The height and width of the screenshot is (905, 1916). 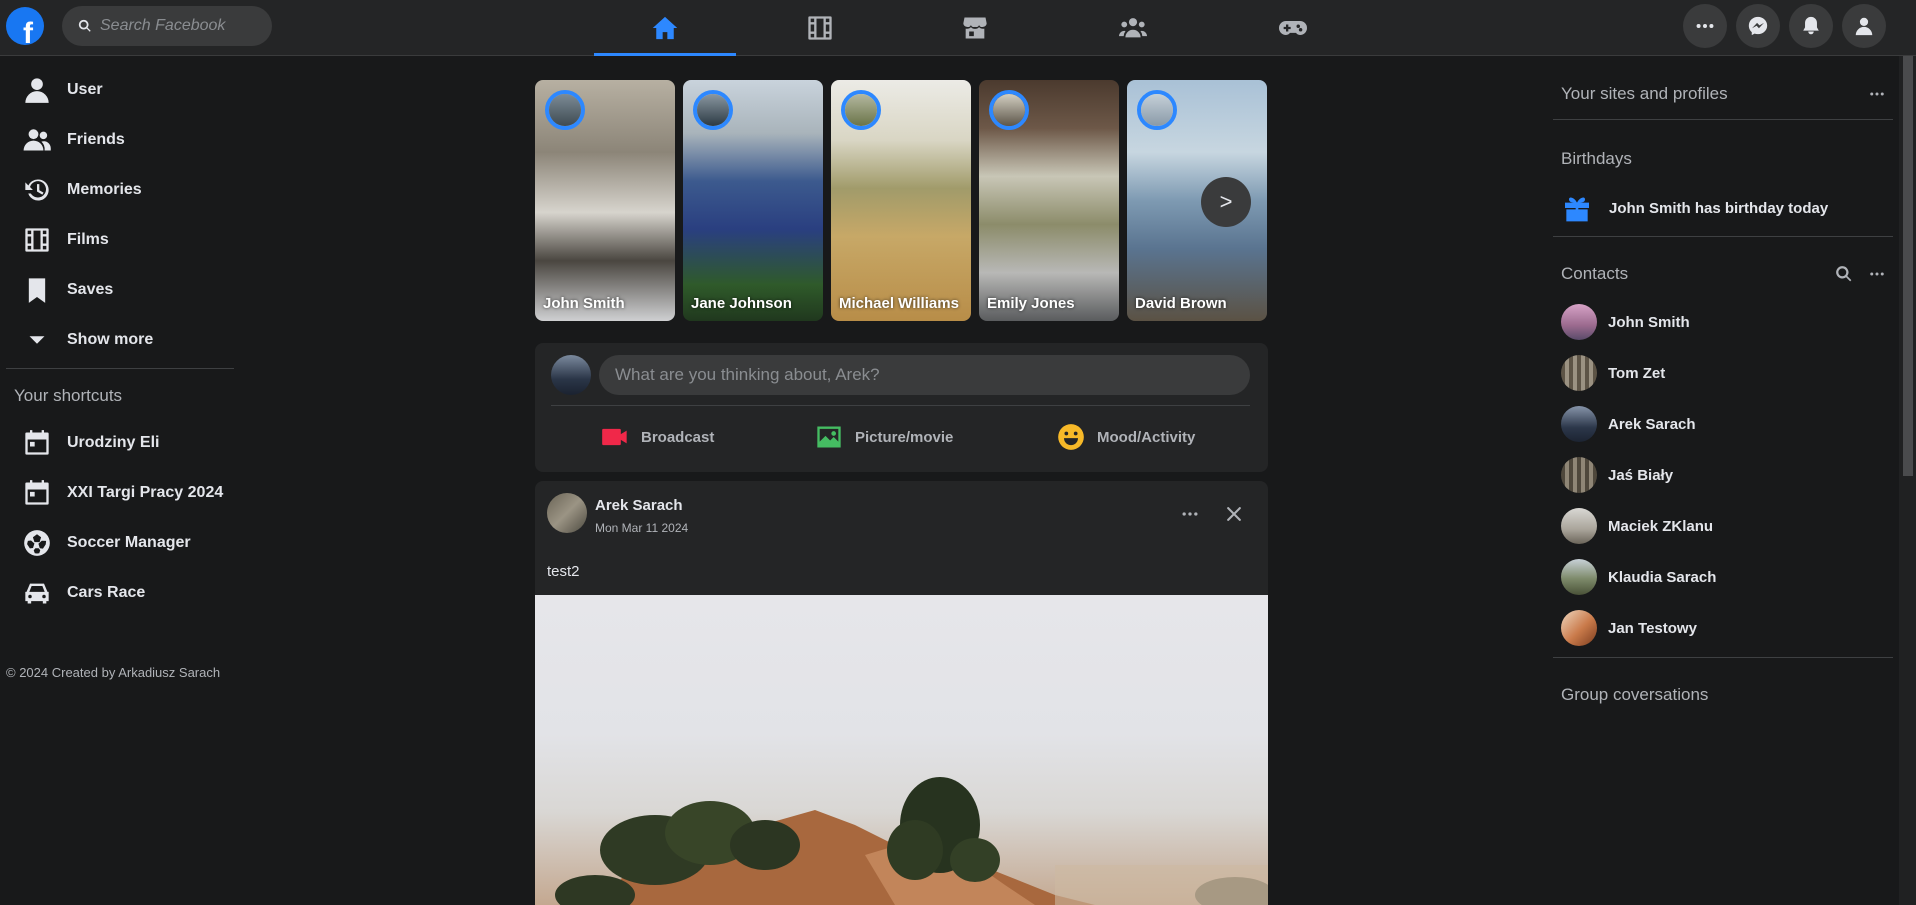 What do you see at coordinates (1721, 475) in the screenshot?
I see `contact-item: Jaś Biały` at bounding box center [1721, 475].